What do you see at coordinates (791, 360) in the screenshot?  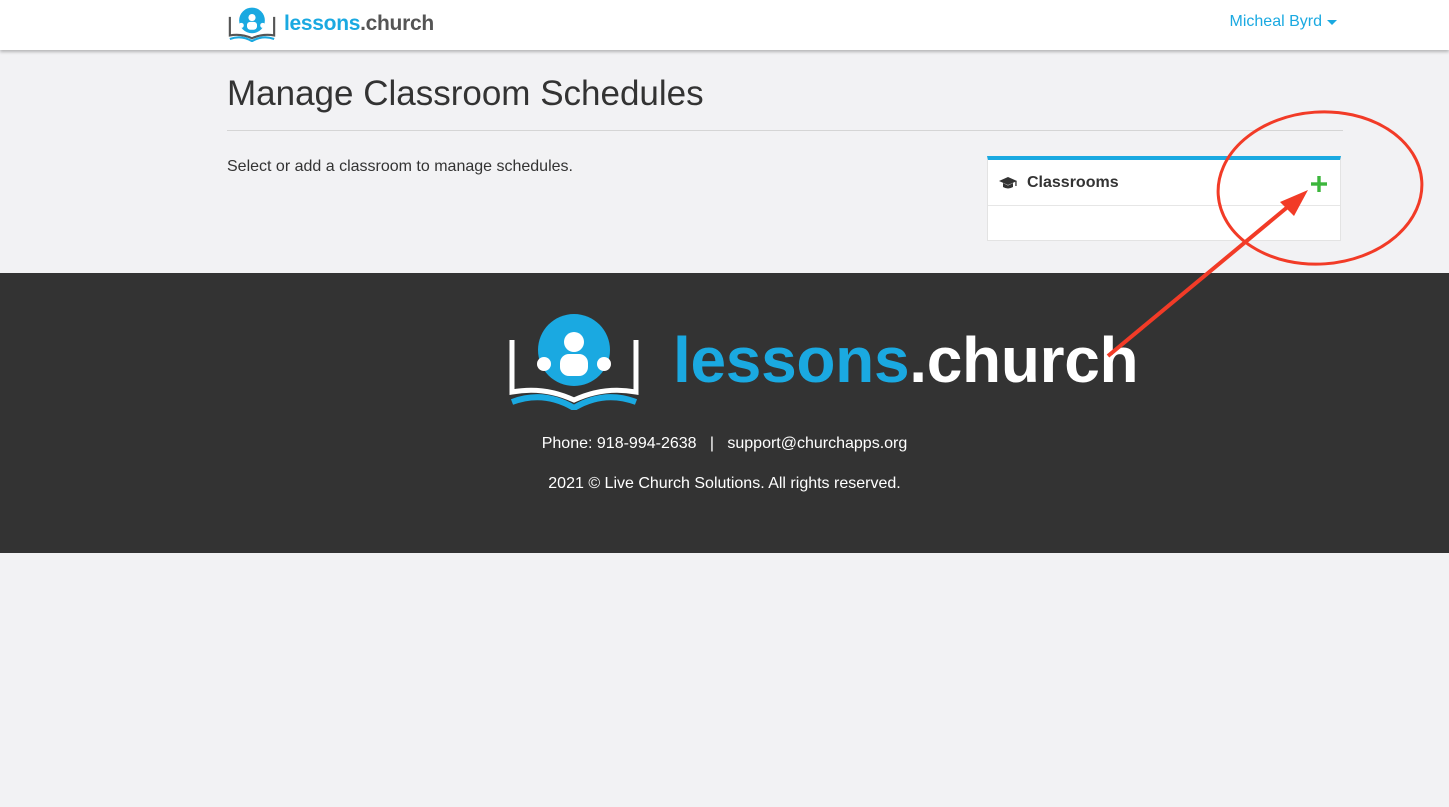 I see `footer-brand-part-lessons: lessons` at bounding box center [791, 360].